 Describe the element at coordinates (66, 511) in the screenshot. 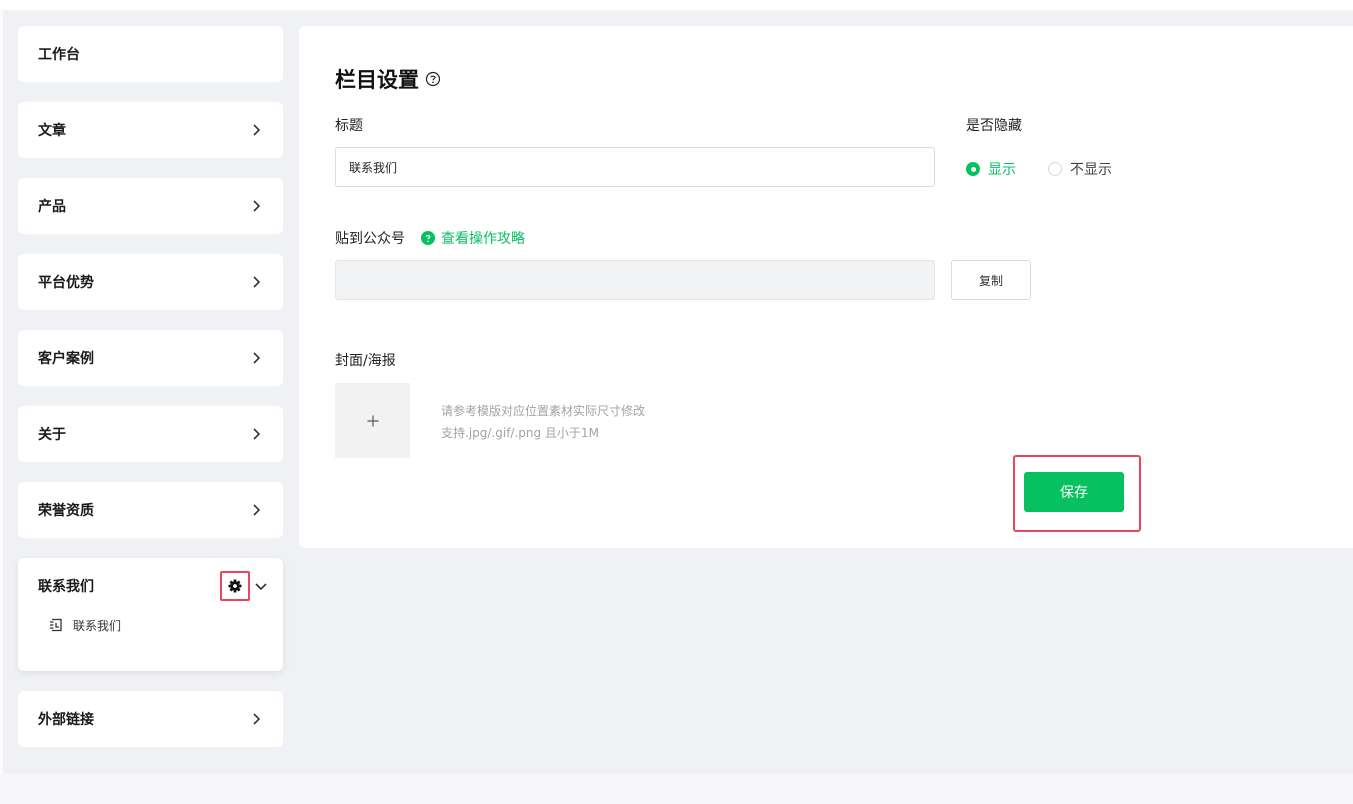

I see `sidebar-item-label: 荣誉资质` at that location.